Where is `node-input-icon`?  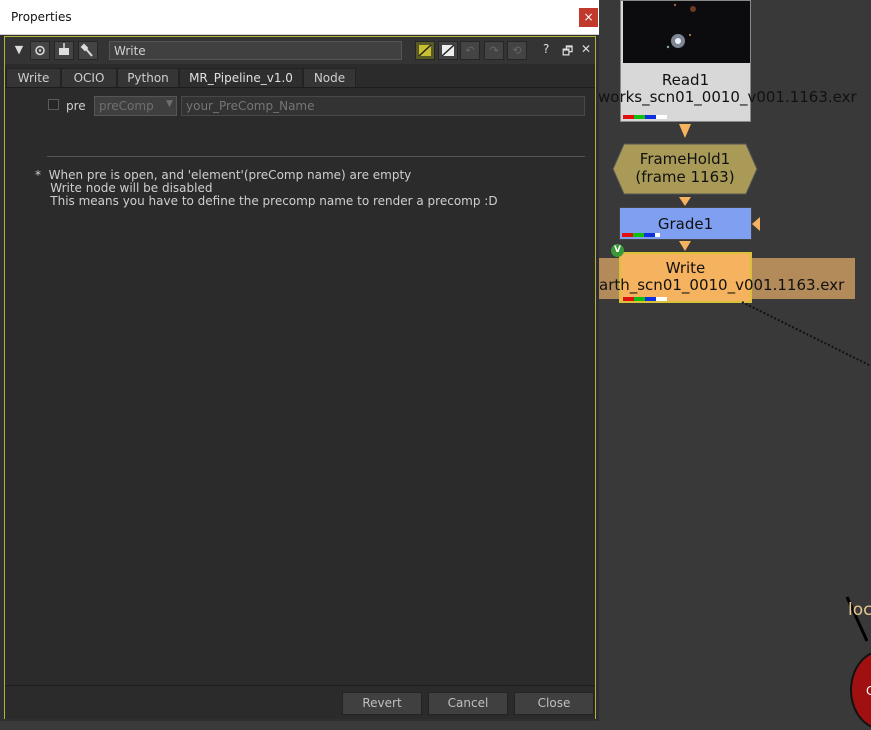
node-input-icon is located at coordinates (64, 50).